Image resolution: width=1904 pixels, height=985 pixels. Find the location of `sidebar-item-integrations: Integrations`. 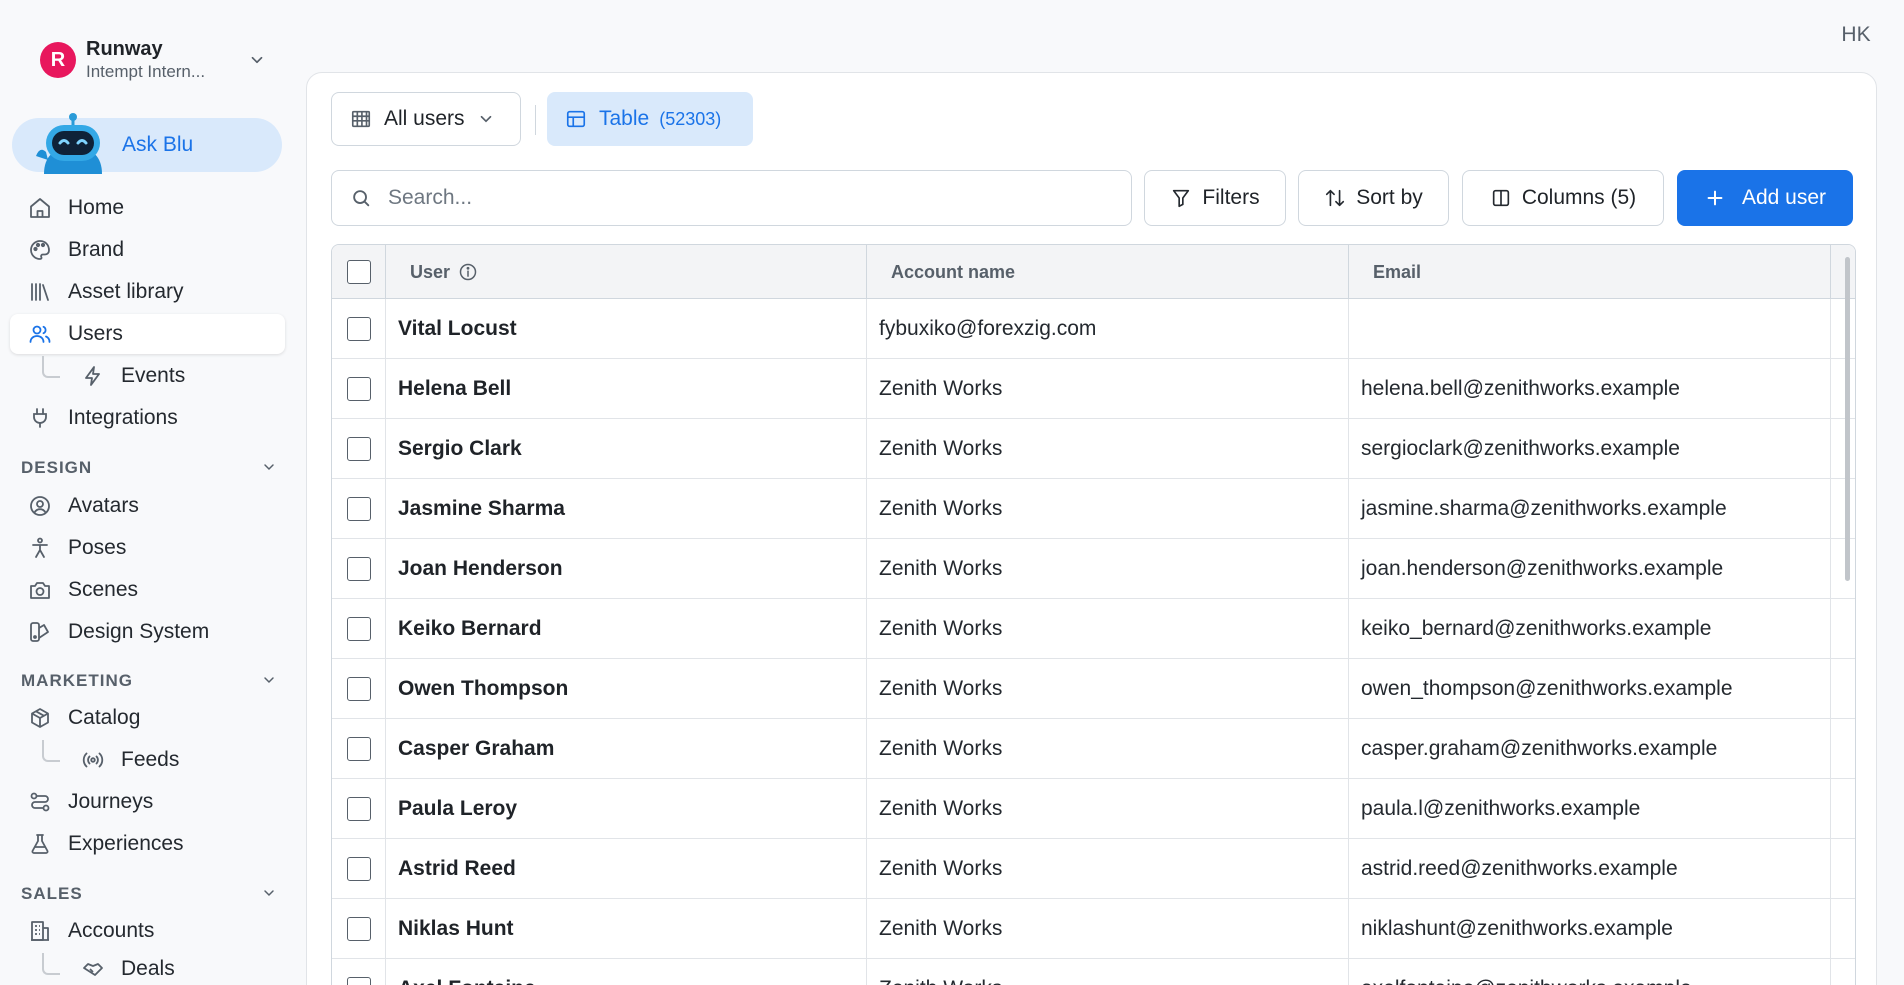

sidebar-item-integrations: Integrations is located at coordinates (147, 418).